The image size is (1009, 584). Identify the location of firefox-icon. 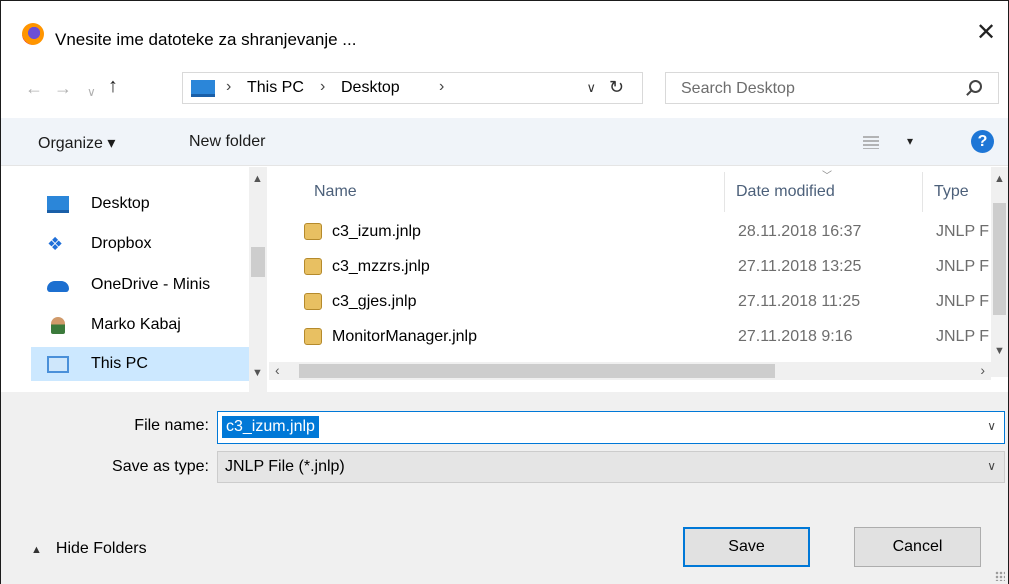
(33, 34).